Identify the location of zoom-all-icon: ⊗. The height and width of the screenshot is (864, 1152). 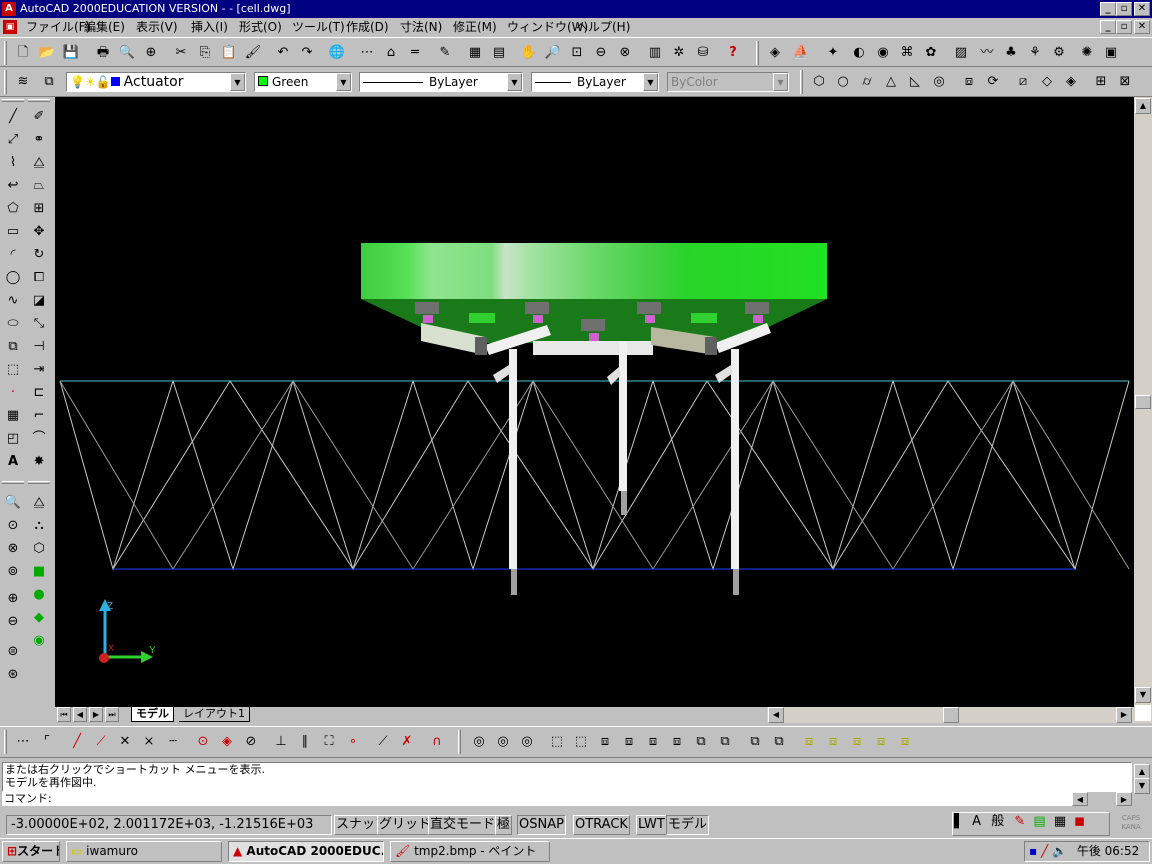
(625, 53).